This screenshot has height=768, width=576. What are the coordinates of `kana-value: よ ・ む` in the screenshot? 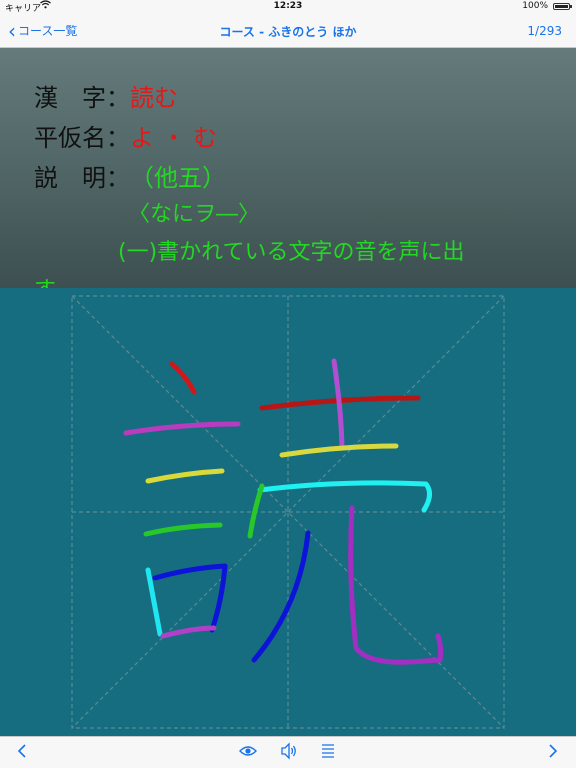 It's located at (174, 138).